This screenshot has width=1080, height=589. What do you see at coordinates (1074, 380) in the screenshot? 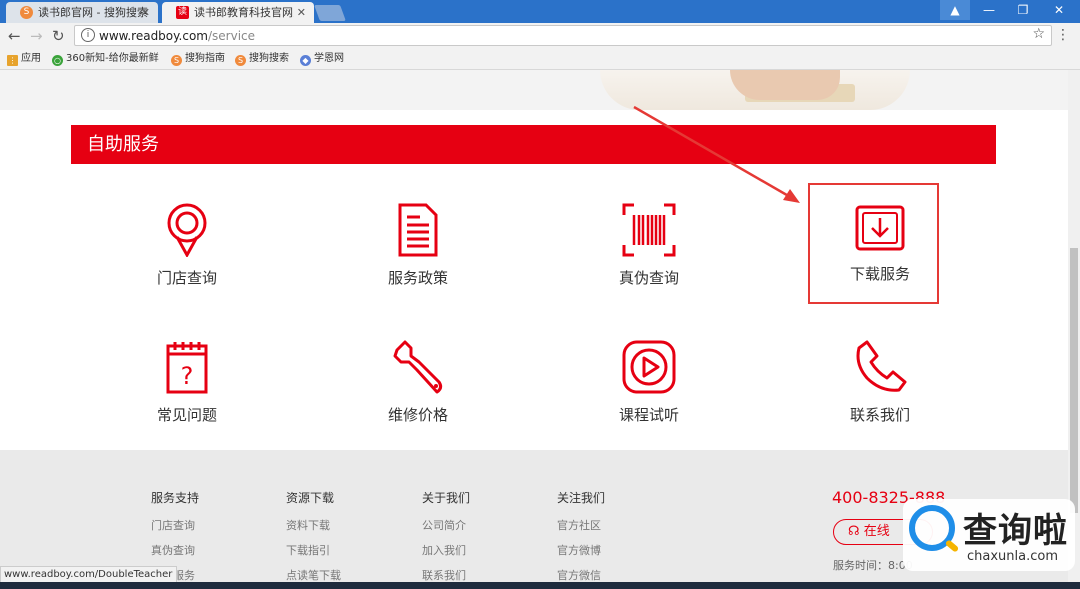
I see `scrollbar-thumb` at bounding box center [1074, 380].